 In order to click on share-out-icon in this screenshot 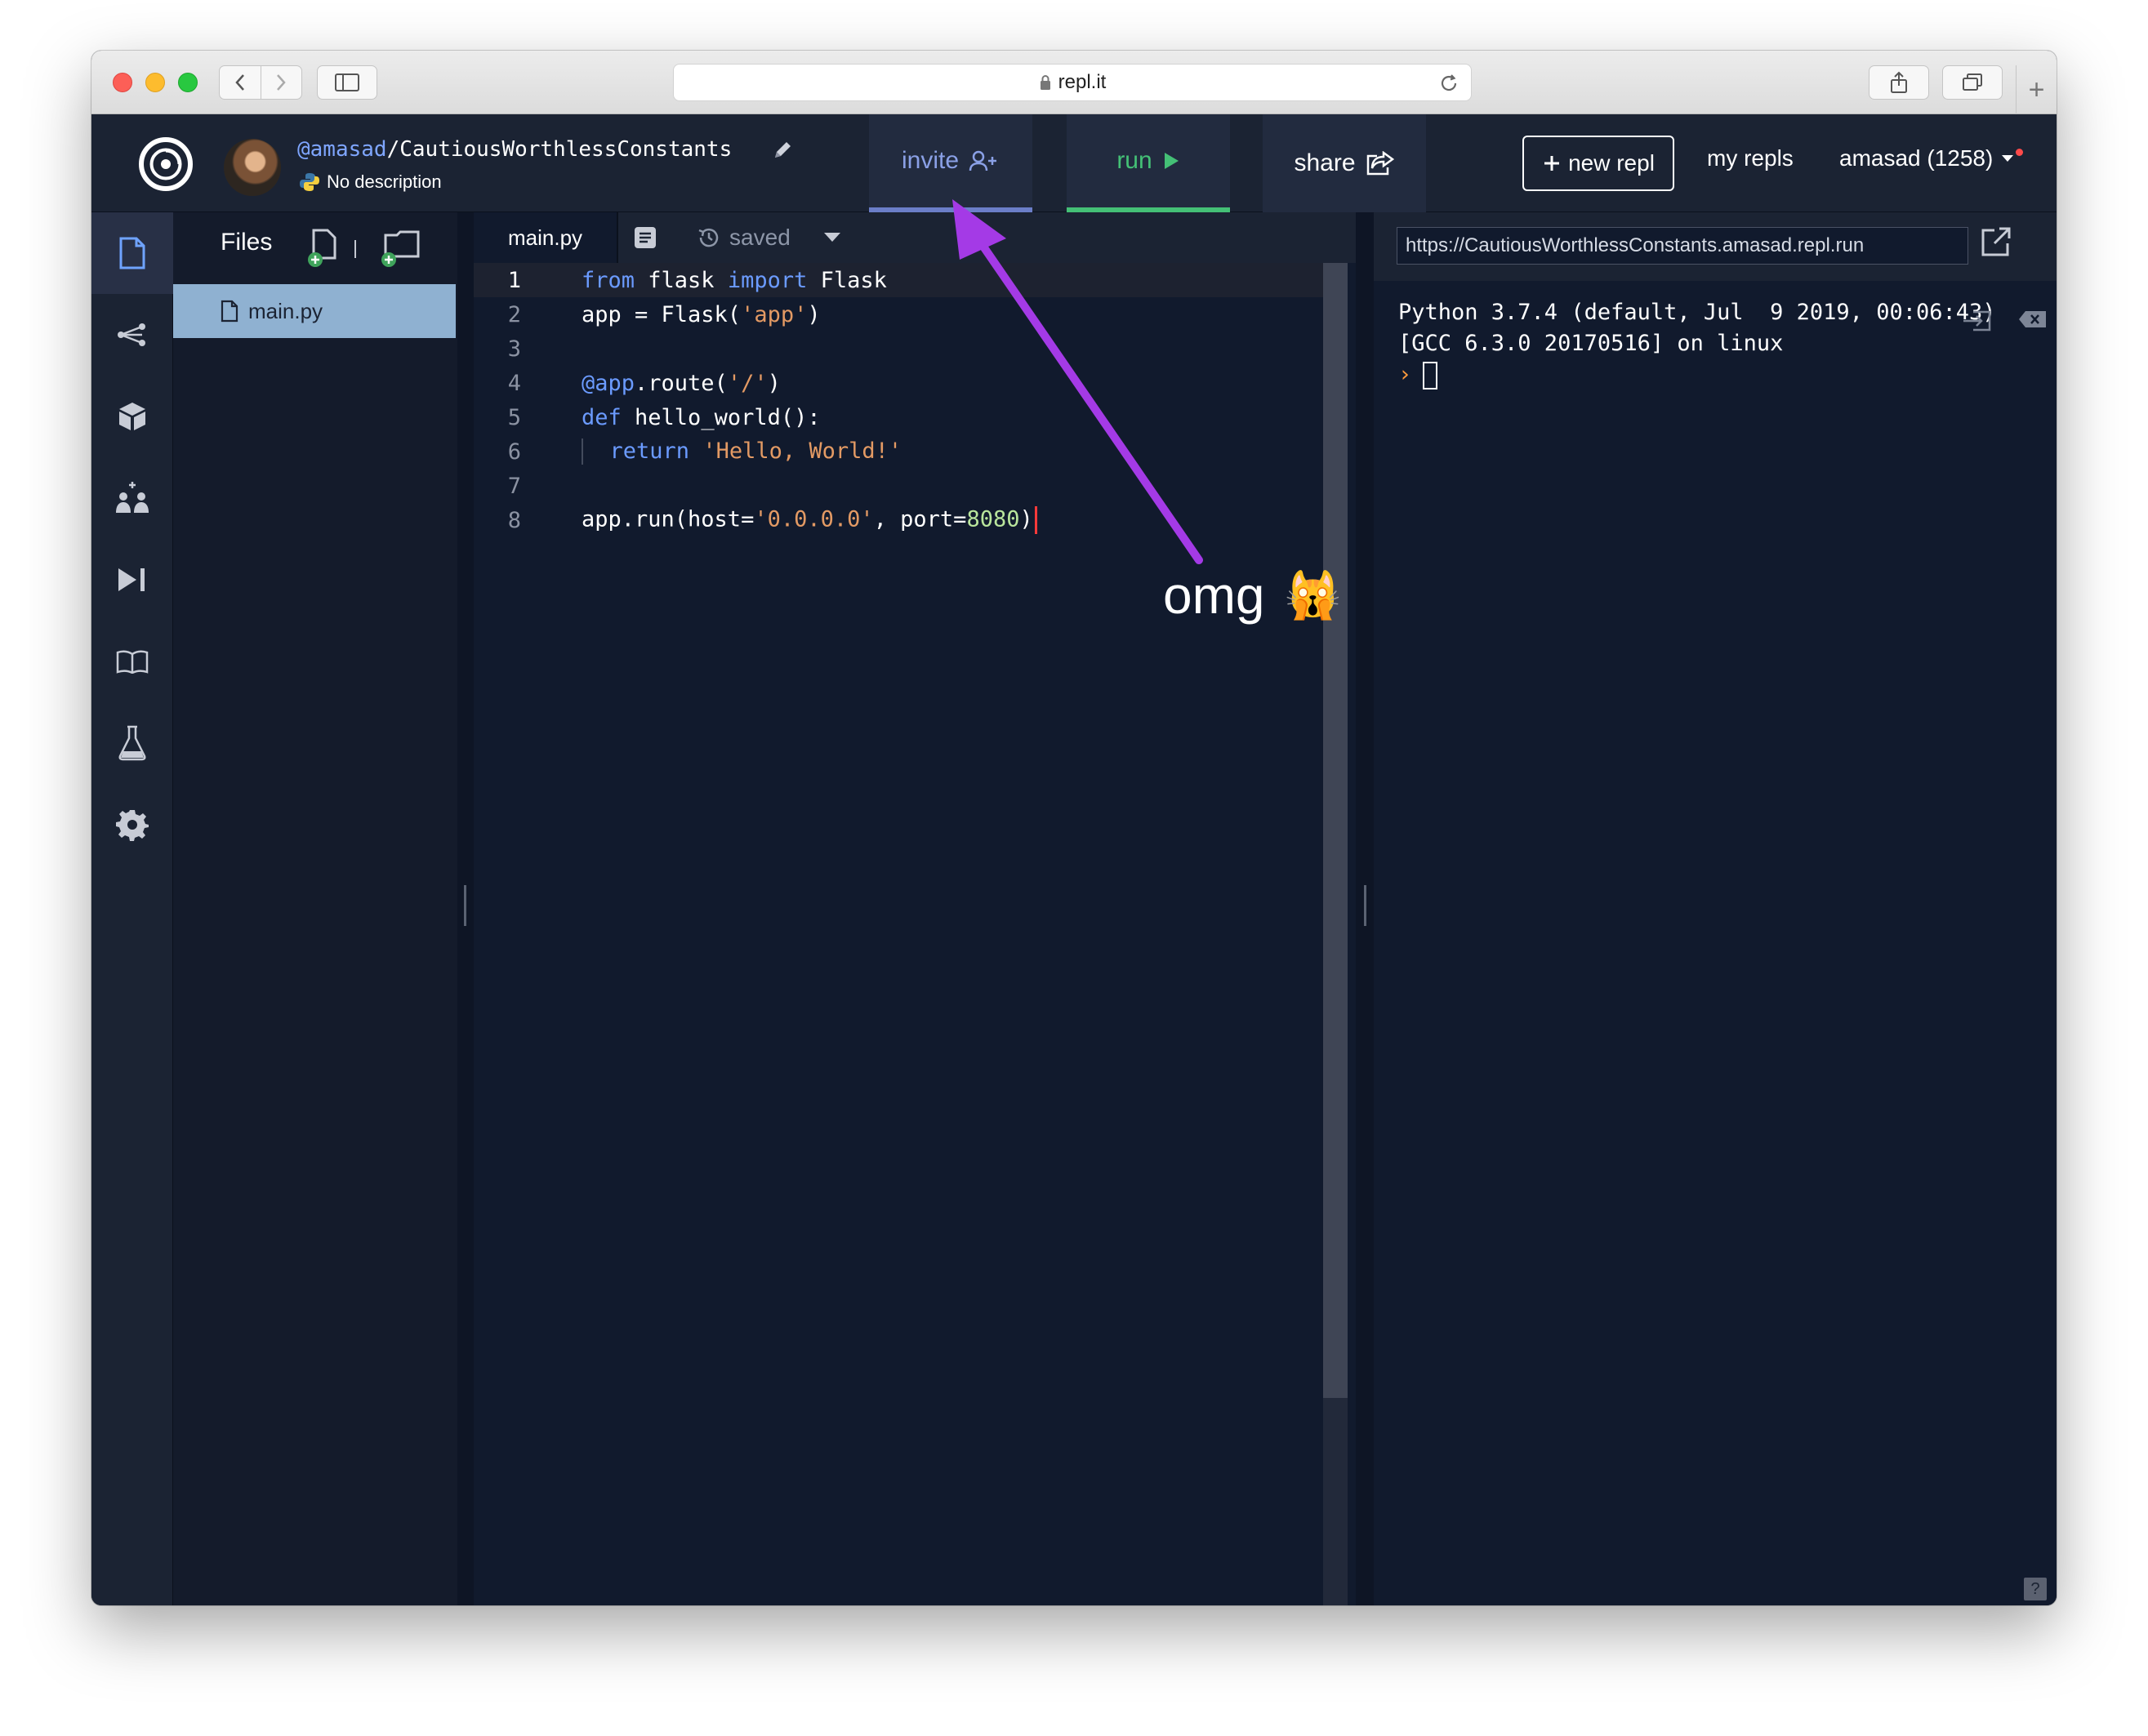, I will do `click(1380, 163)`.